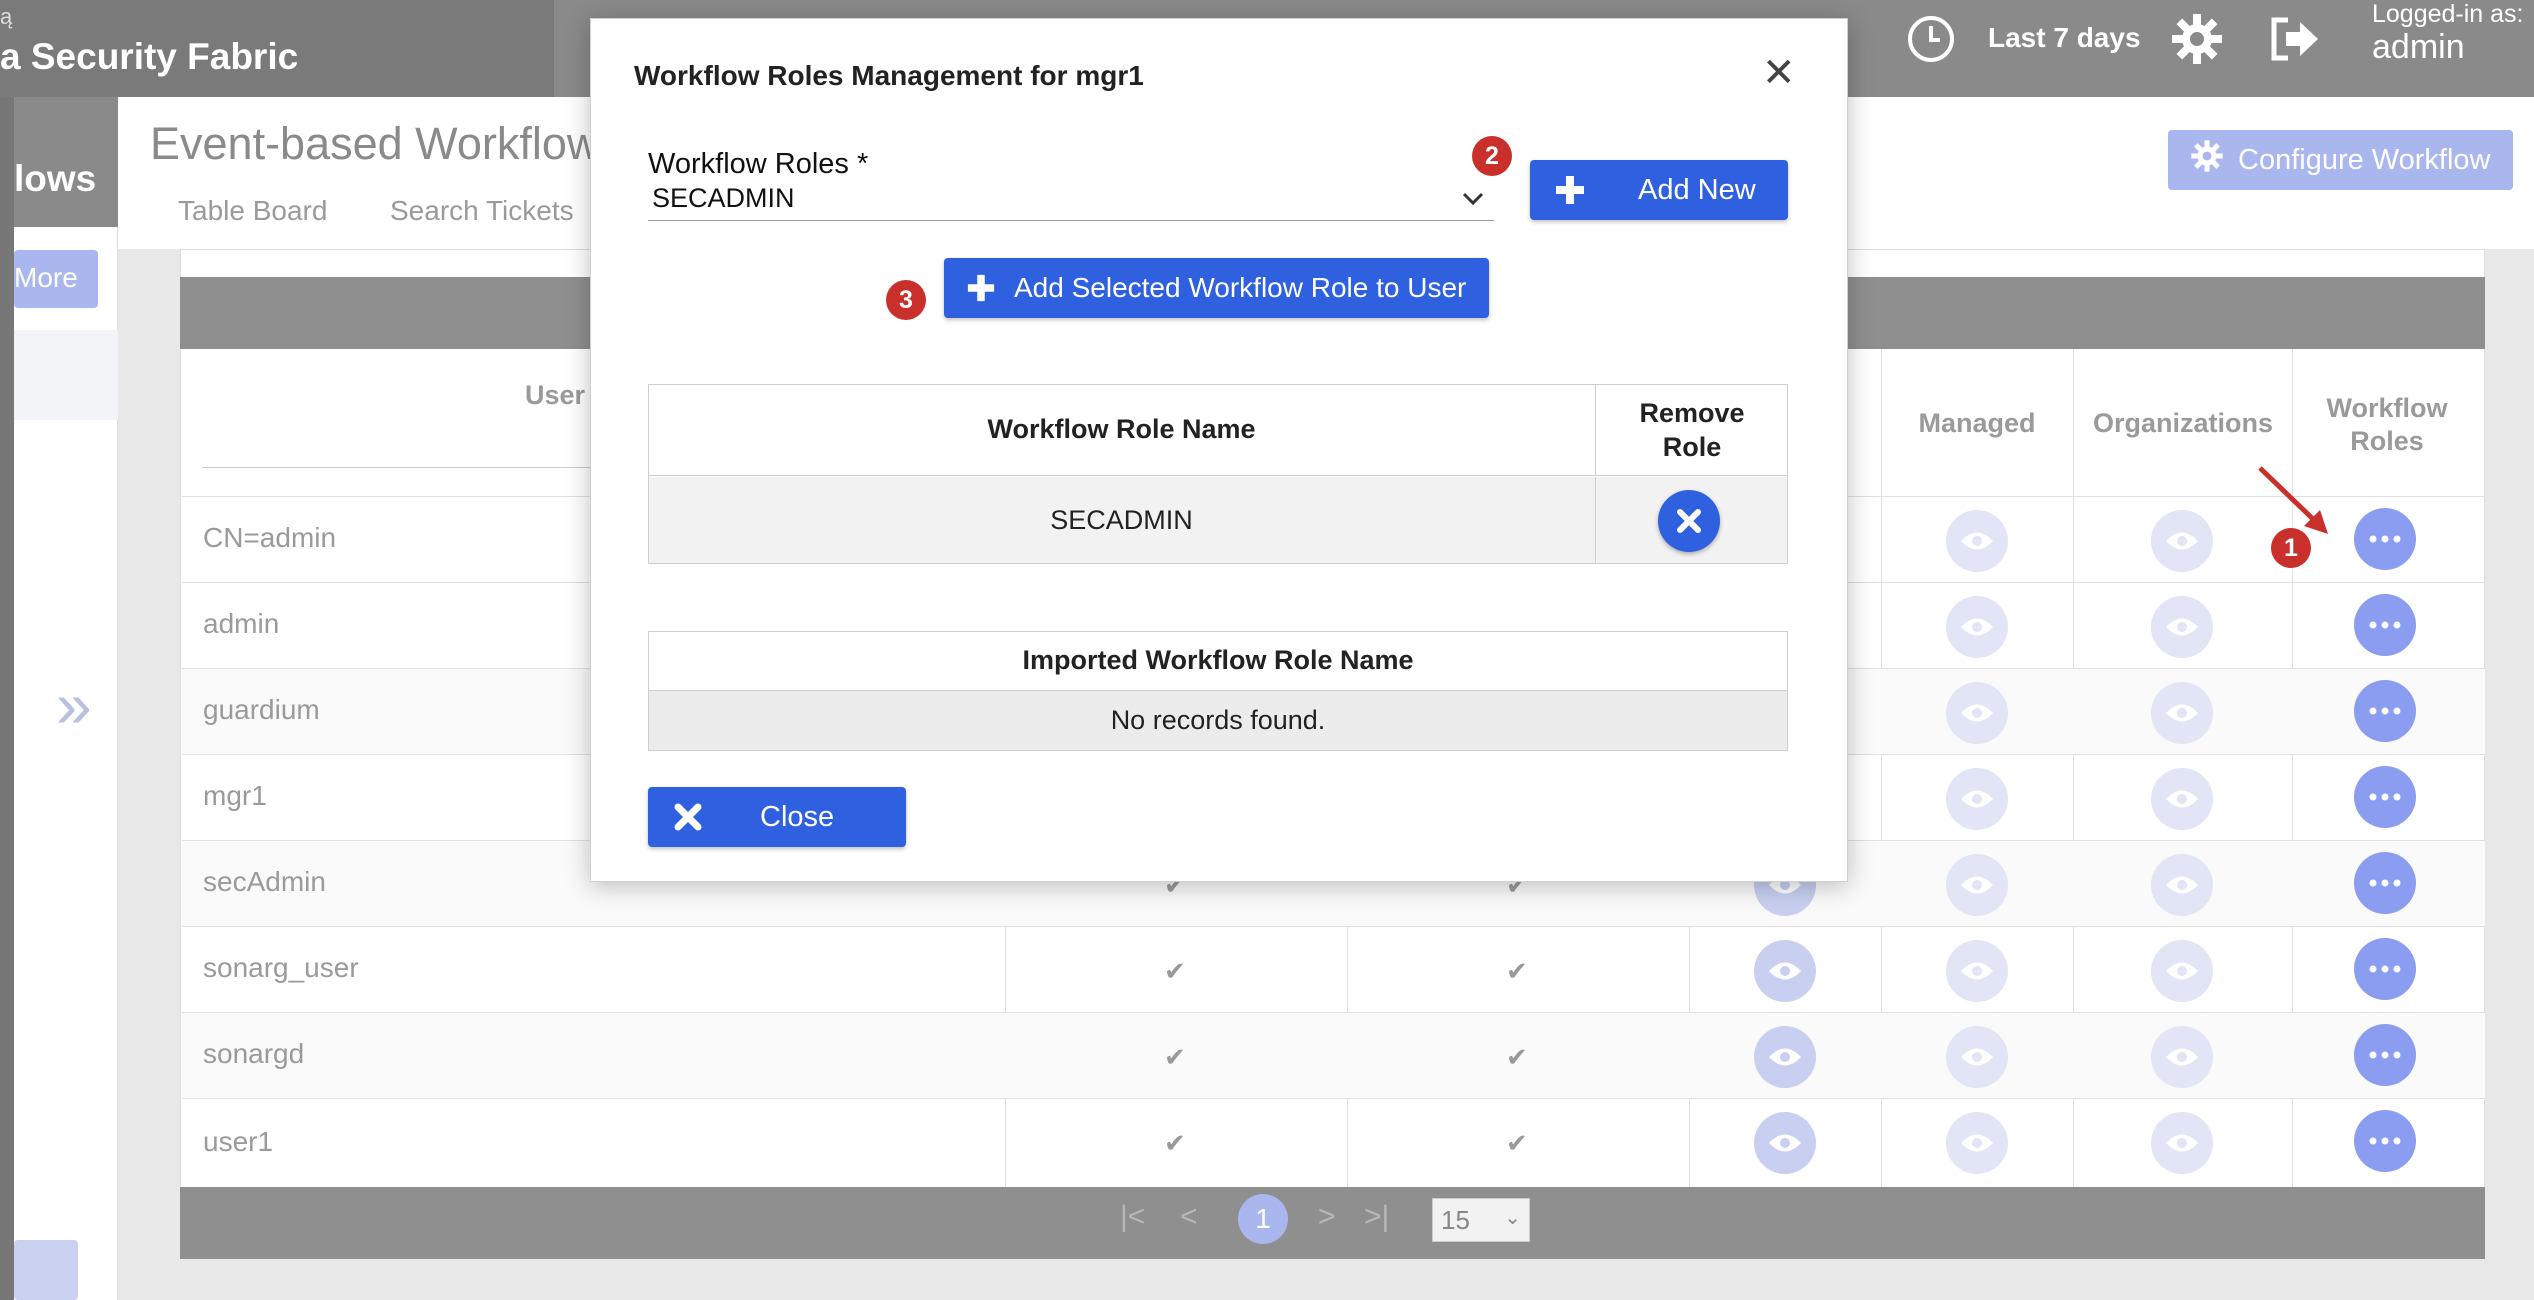 Image resolution: width=2534 pixels, height=1300 pixels. I want to click on column-header-remove-role: Remove Role, so click(1692, 430).